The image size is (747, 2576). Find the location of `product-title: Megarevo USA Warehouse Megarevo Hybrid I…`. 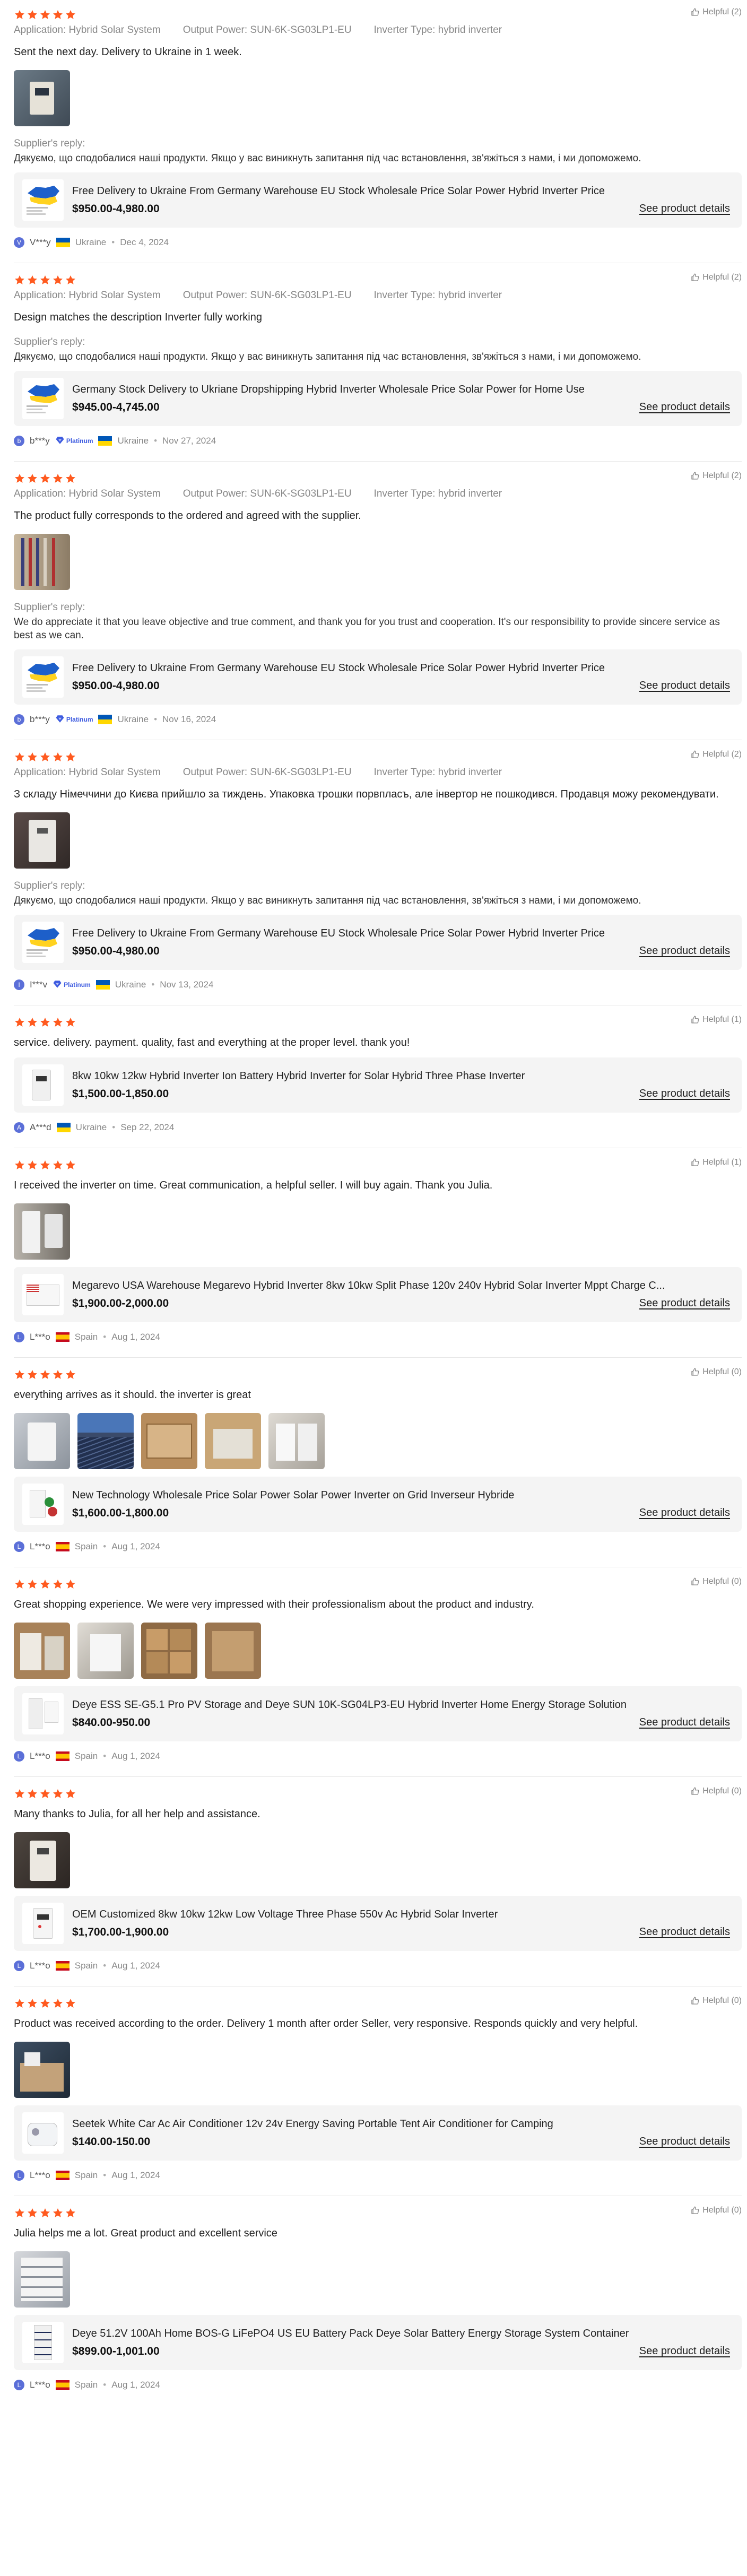

product-title: Megarevo USA Warehouse Megarevo Hybrid I… is located at coordinates (401, 1286).